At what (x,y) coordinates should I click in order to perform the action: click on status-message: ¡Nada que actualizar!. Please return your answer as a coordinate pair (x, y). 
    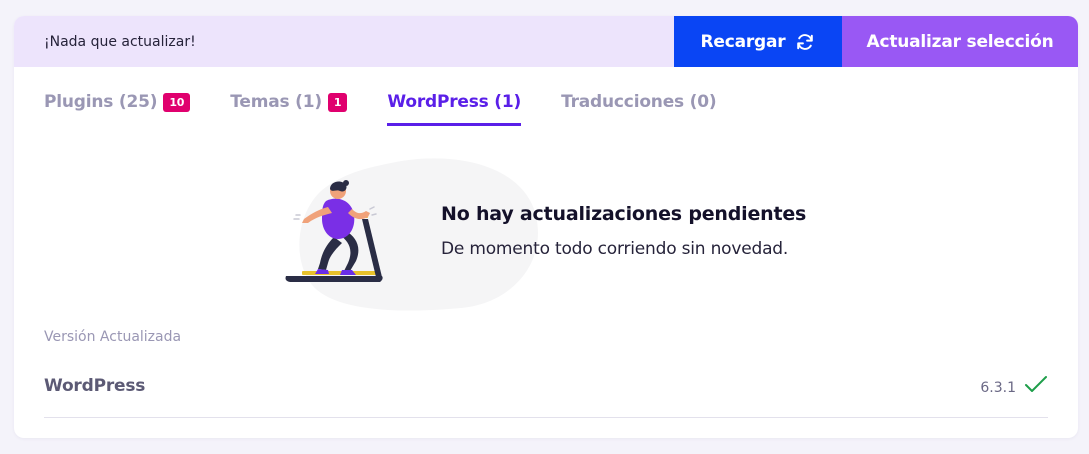
    Looking at the image, I should click on (120, 41).